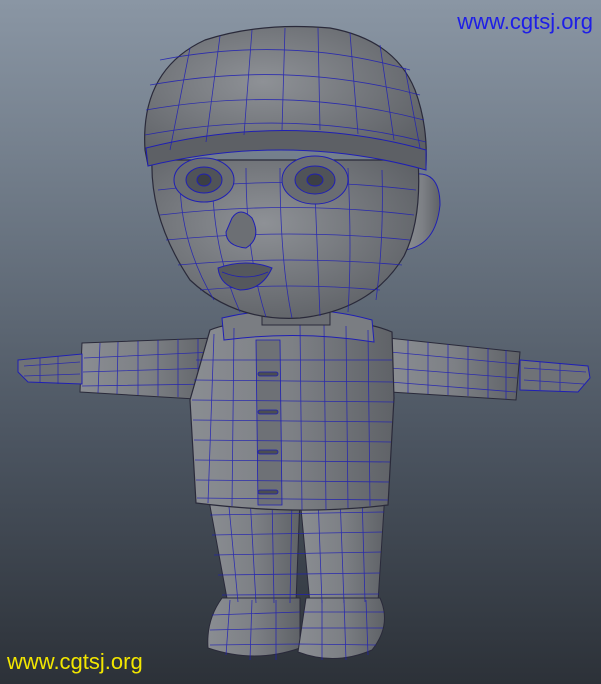 The image size is (601, 684). I want to click on watermark-bottom: www.cgtsj.org, so click(75, 661).